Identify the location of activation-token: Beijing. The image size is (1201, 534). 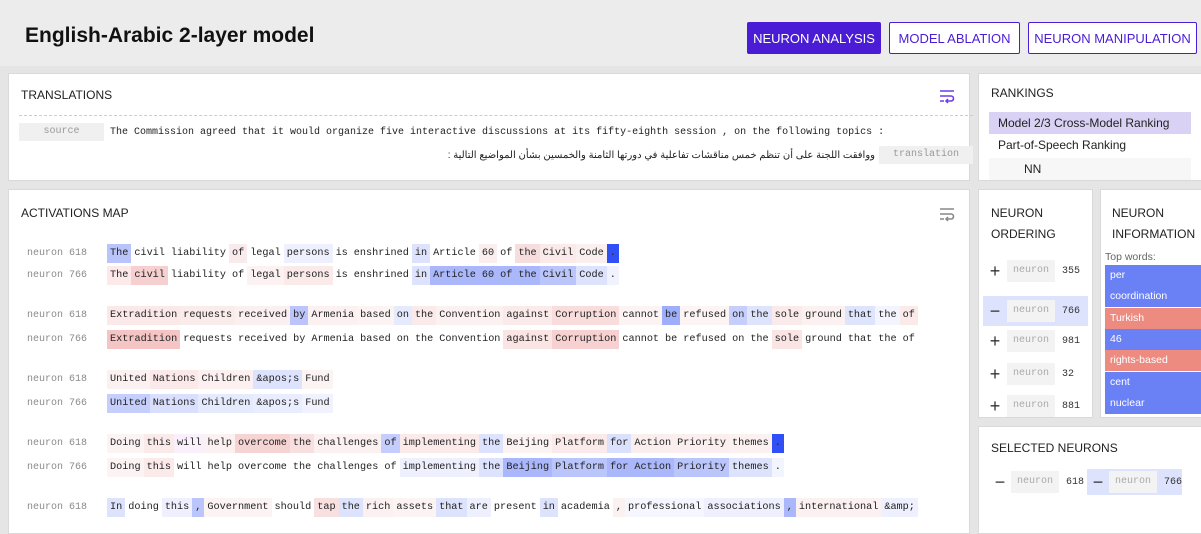
(528, 467).